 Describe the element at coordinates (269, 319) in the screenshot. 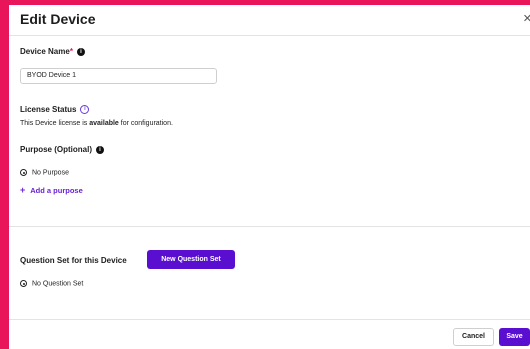

I see `footer-divider` at that location.